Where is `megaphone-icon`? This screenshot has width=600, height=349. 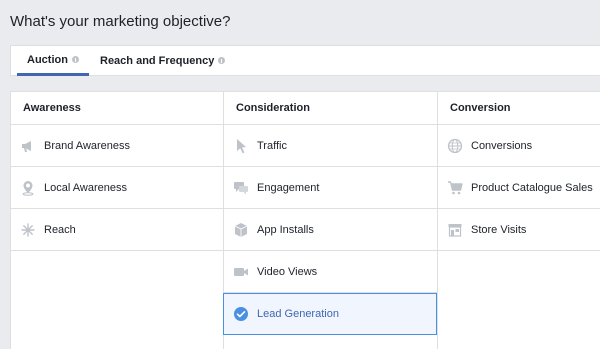
megaphone-icon is located at coordinates (27, 145).